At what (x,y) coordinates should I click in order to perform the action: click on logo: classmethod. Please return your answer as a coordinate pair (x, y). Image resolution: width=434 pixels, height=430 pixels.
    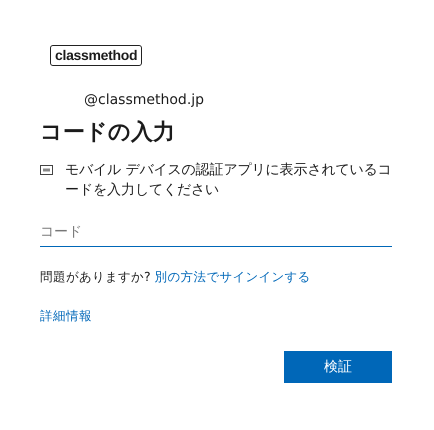
    Looking at the image, I should click on (96, 55).